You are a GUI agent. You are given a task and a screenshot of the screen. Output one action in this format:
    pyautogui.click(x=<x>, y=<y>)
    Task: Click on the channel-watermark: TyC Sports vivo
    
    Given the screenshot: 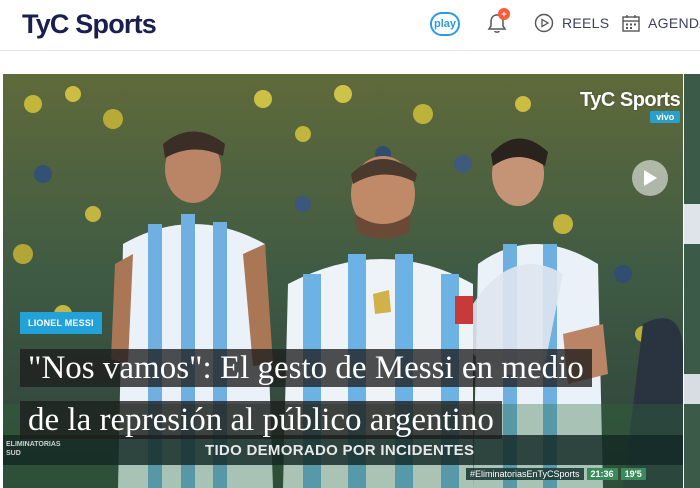 What is the action you would take?
    pyautogui.click(x=630, y=106)
    